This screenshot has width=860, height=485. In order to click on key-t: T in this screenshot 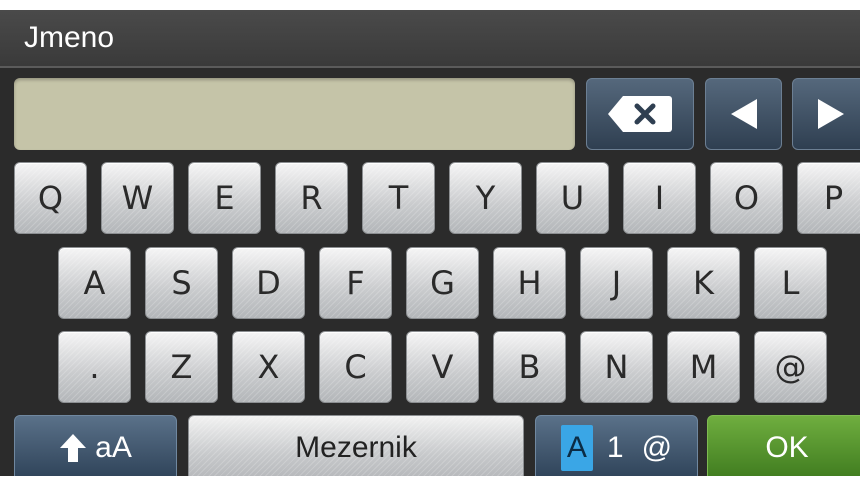, I will do `click(398, 198)`.